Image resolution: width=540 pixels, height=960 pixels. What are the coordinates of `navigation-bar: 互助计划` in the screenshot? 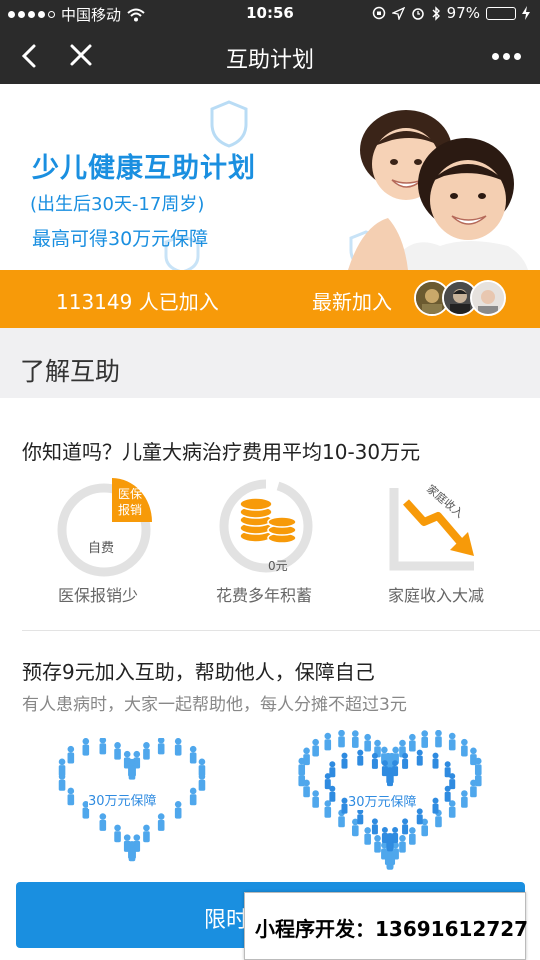 It's located at (270, 56).